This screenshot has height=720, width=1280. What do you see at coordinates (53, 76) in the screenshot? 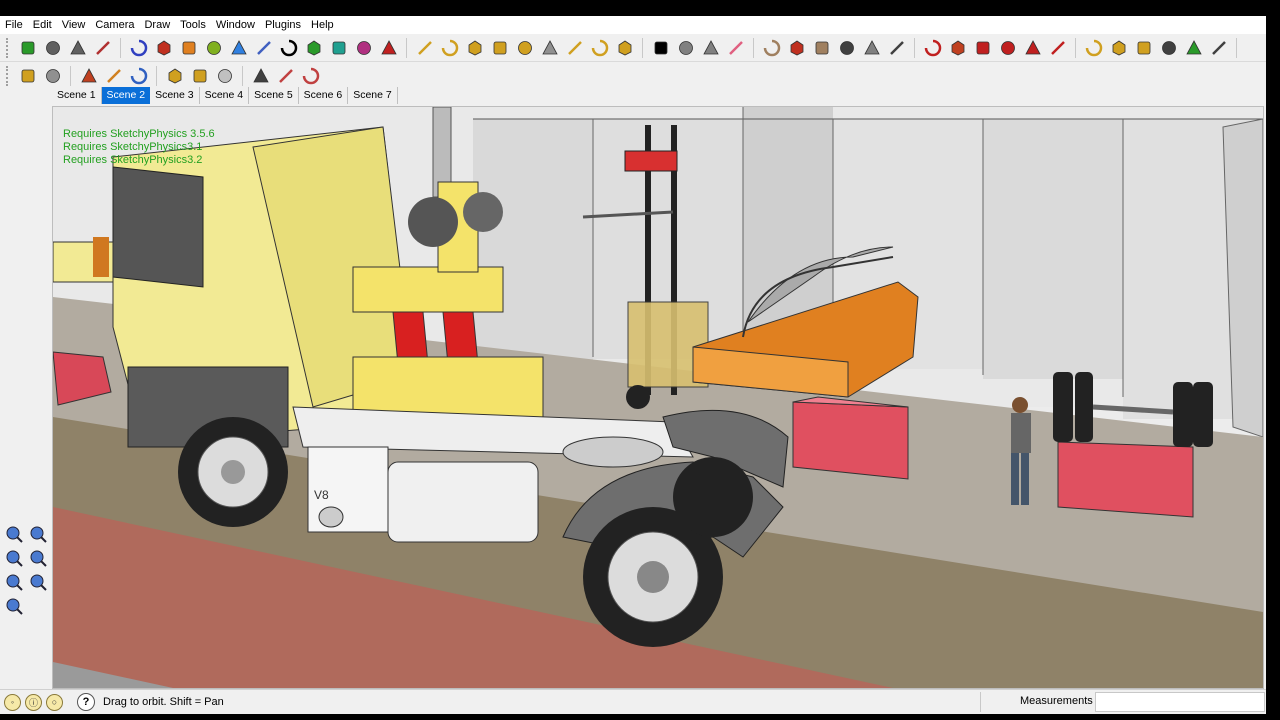
I see `joint-servo-icon` at bounding box center [53, 76].